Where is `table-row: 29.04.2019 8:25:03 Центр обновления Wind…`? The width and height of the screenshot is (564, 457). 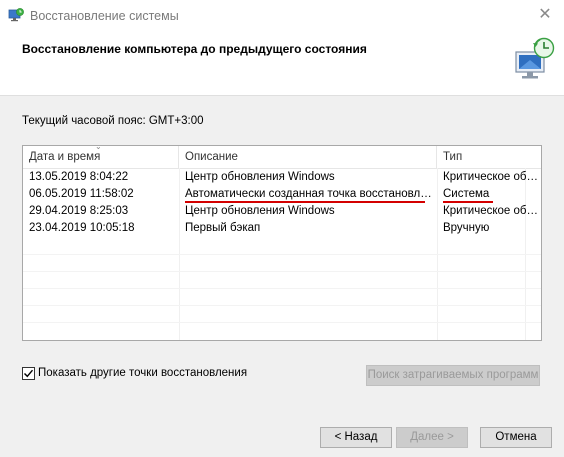
table-row: 29.04.2019 8:25:03 Центр обновления Wind… is located at coordinates (282, 211).